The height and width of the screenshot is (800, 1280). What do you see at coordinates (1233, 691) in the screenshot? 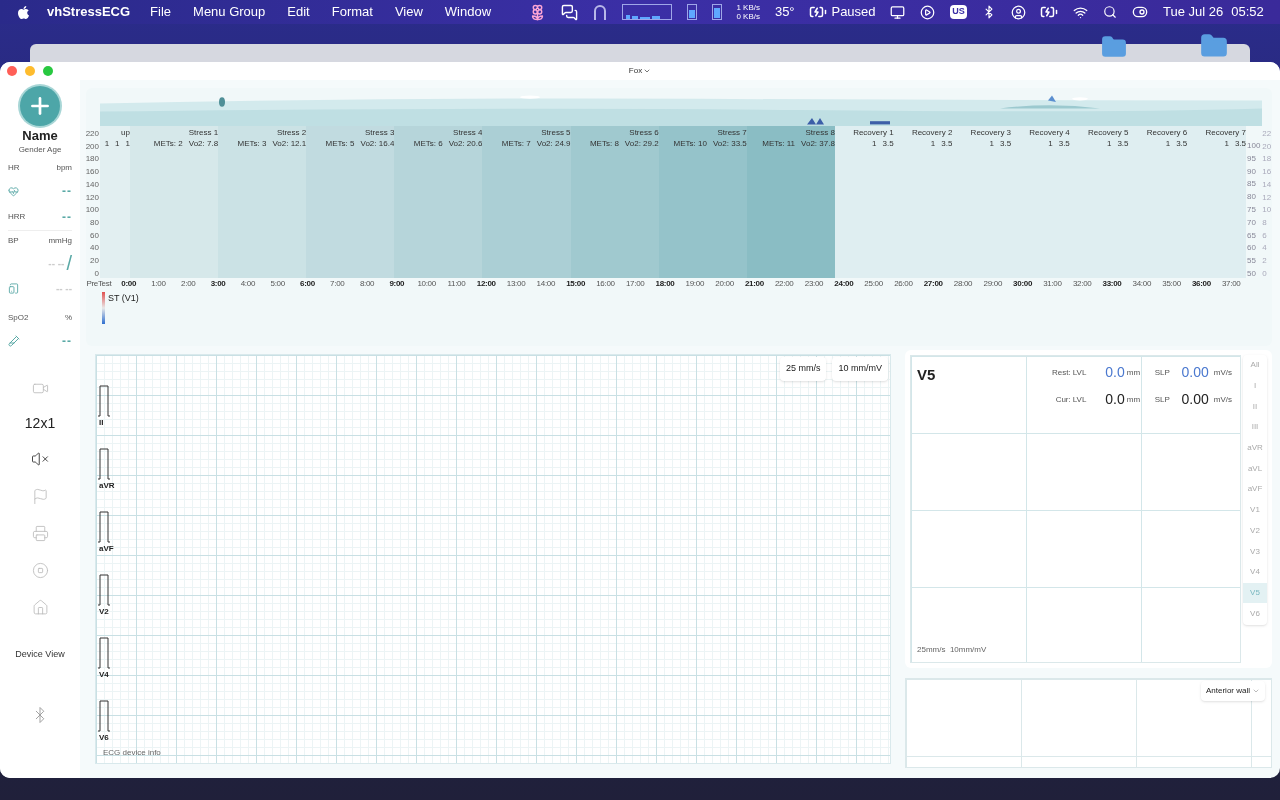
I see `region-dropdown: Anterior wall` at bounding box center [1233, 691].